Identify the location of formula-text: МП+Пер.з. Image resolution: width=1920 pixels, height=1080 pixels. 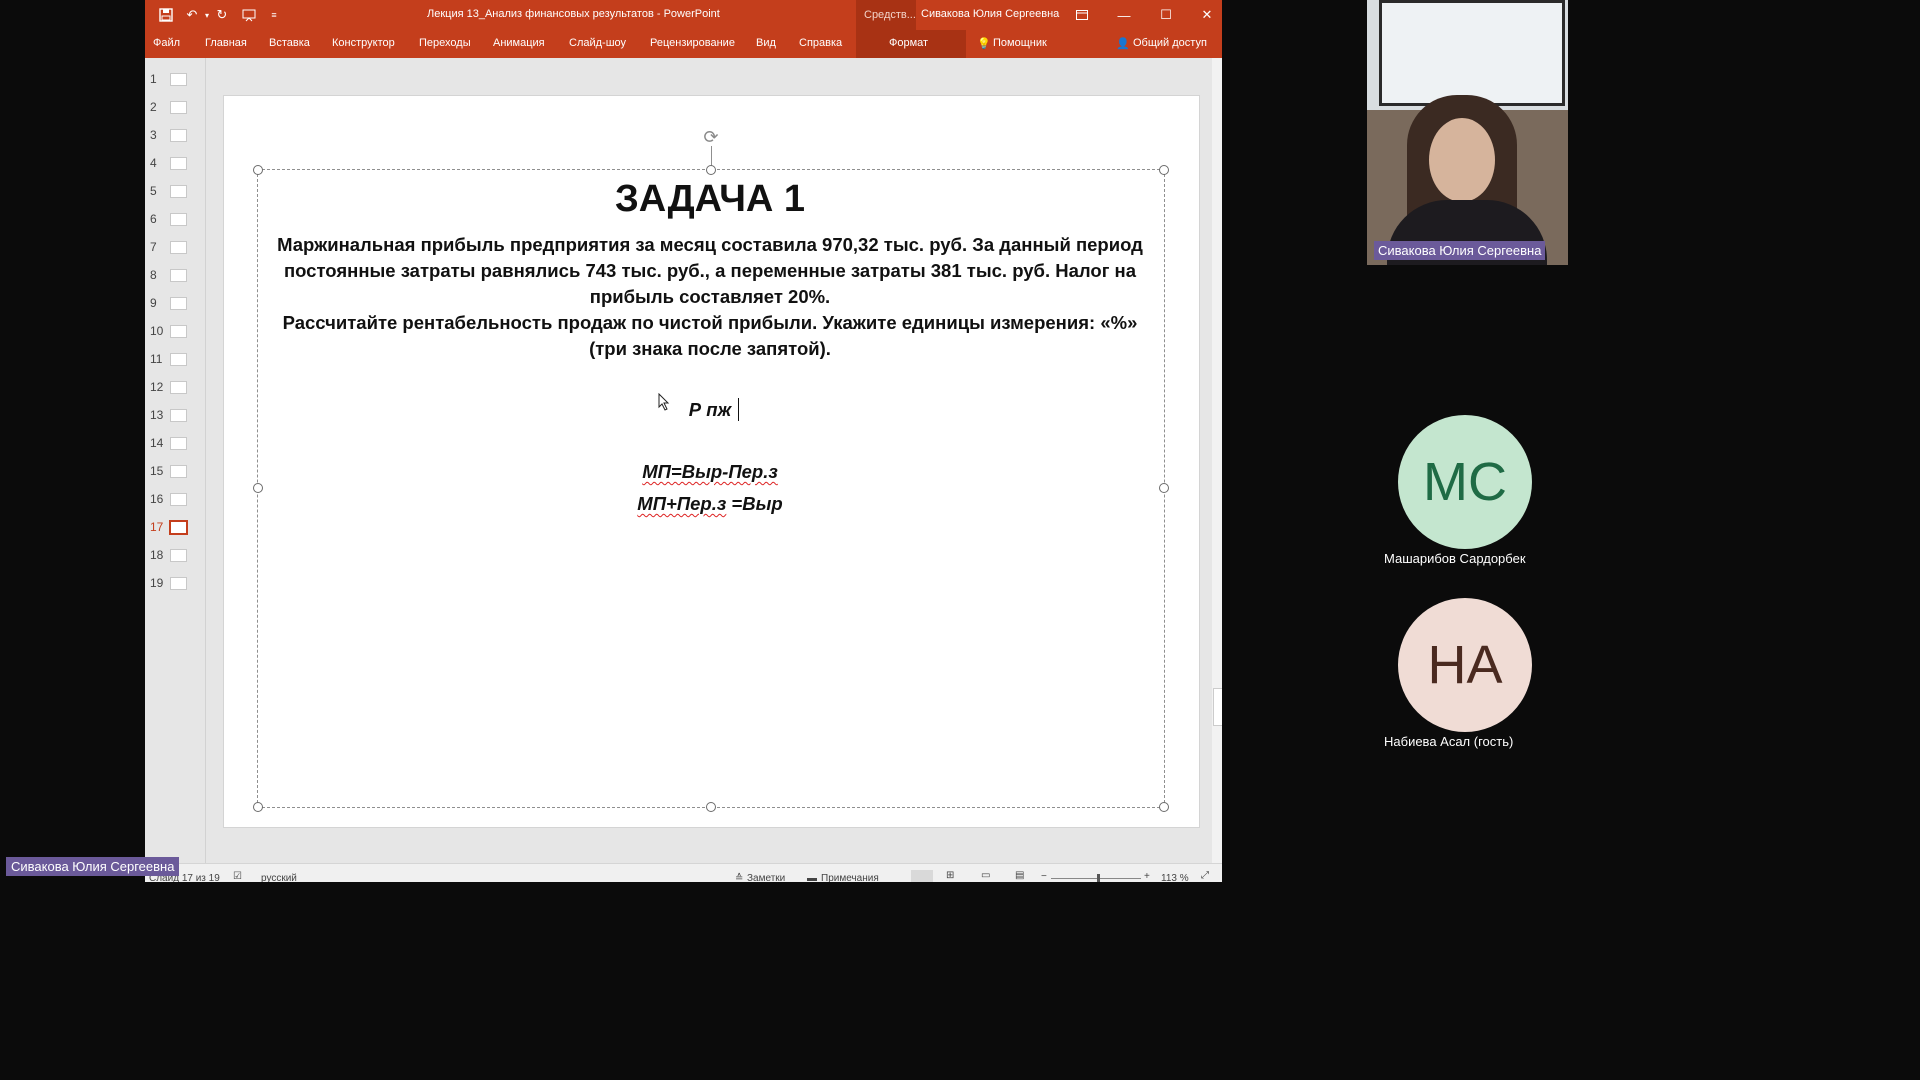
(682, 503).